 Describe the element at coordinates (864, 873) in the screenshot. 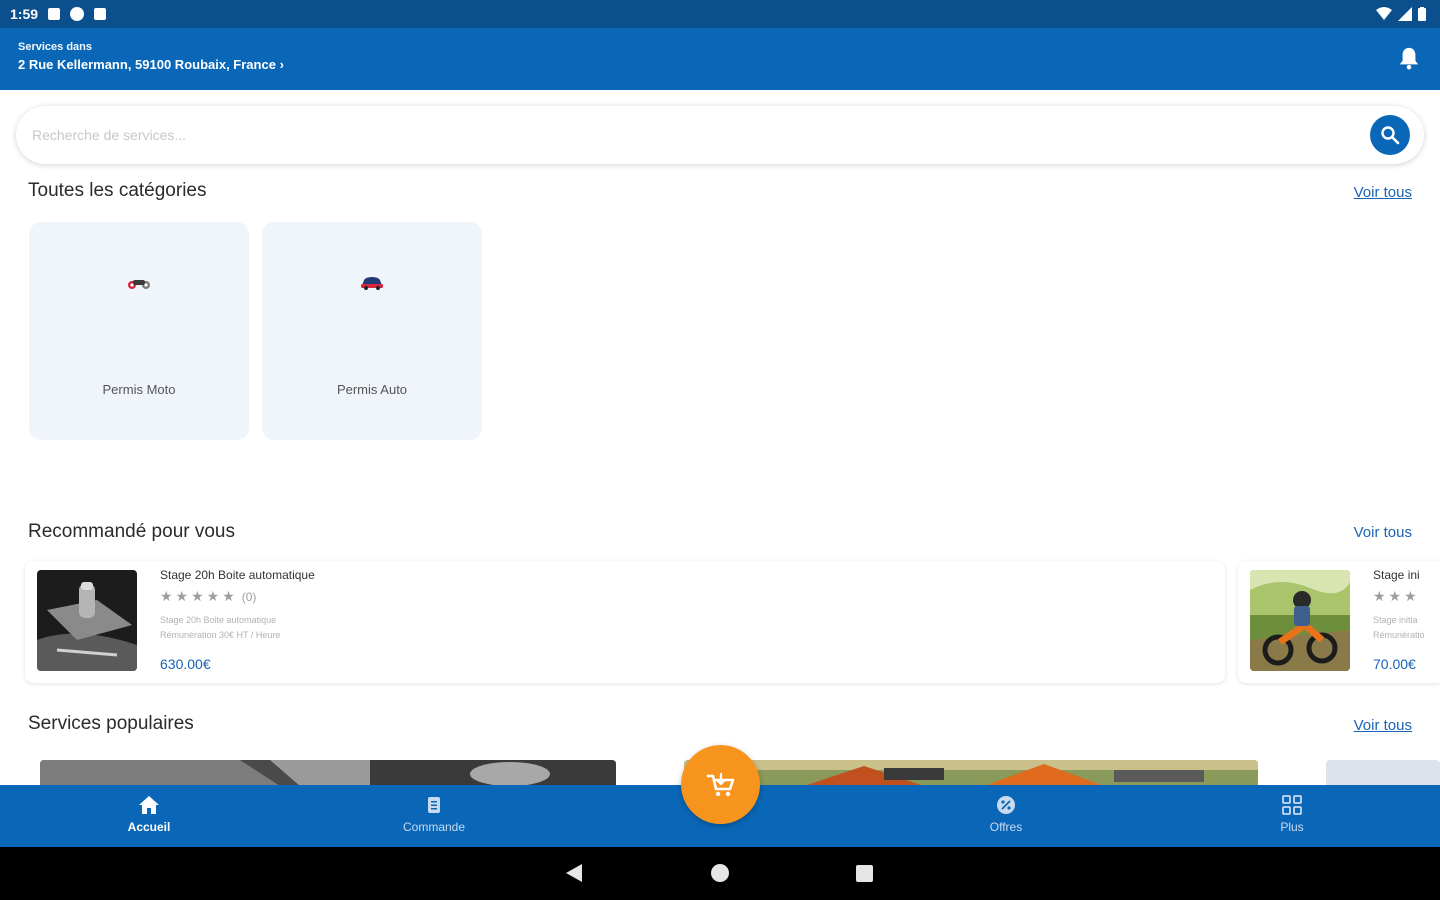

I see `recents-icon` at that location.